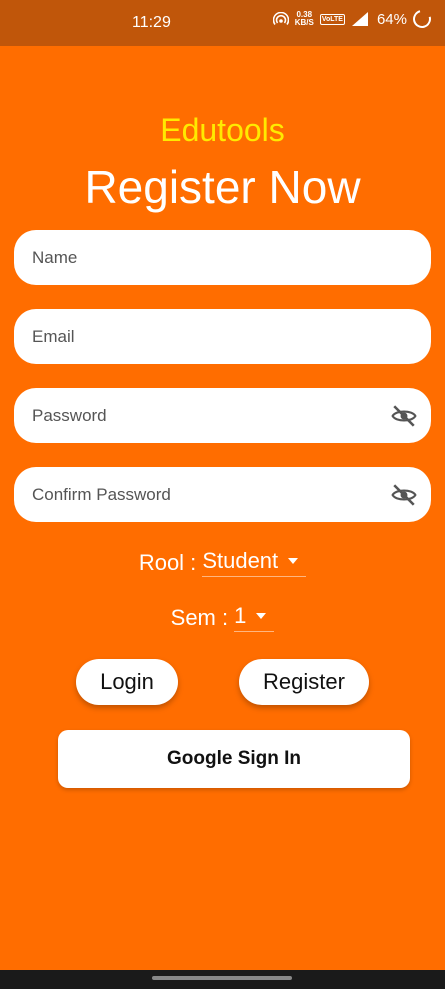 Image resolution: width=445 pixels, height=989 pixels. Describe the element at coordinates (240, 615) in the screenshot. I see `semester-value: 1` at that location.